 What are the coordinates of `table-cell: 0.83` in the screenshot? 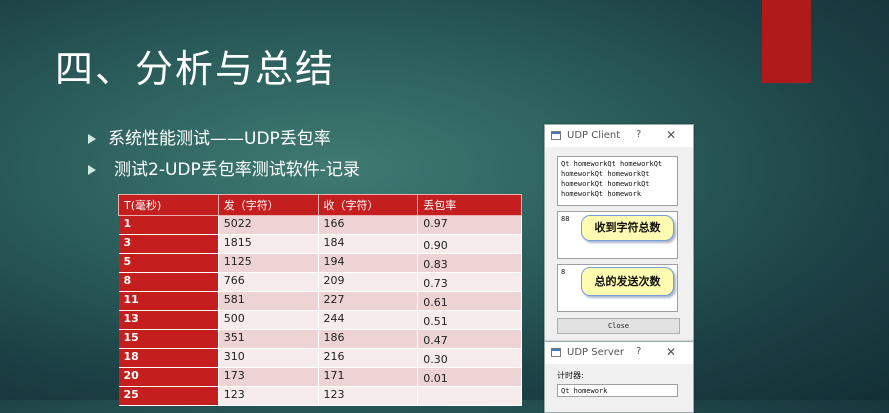 It's located at (469, 263).